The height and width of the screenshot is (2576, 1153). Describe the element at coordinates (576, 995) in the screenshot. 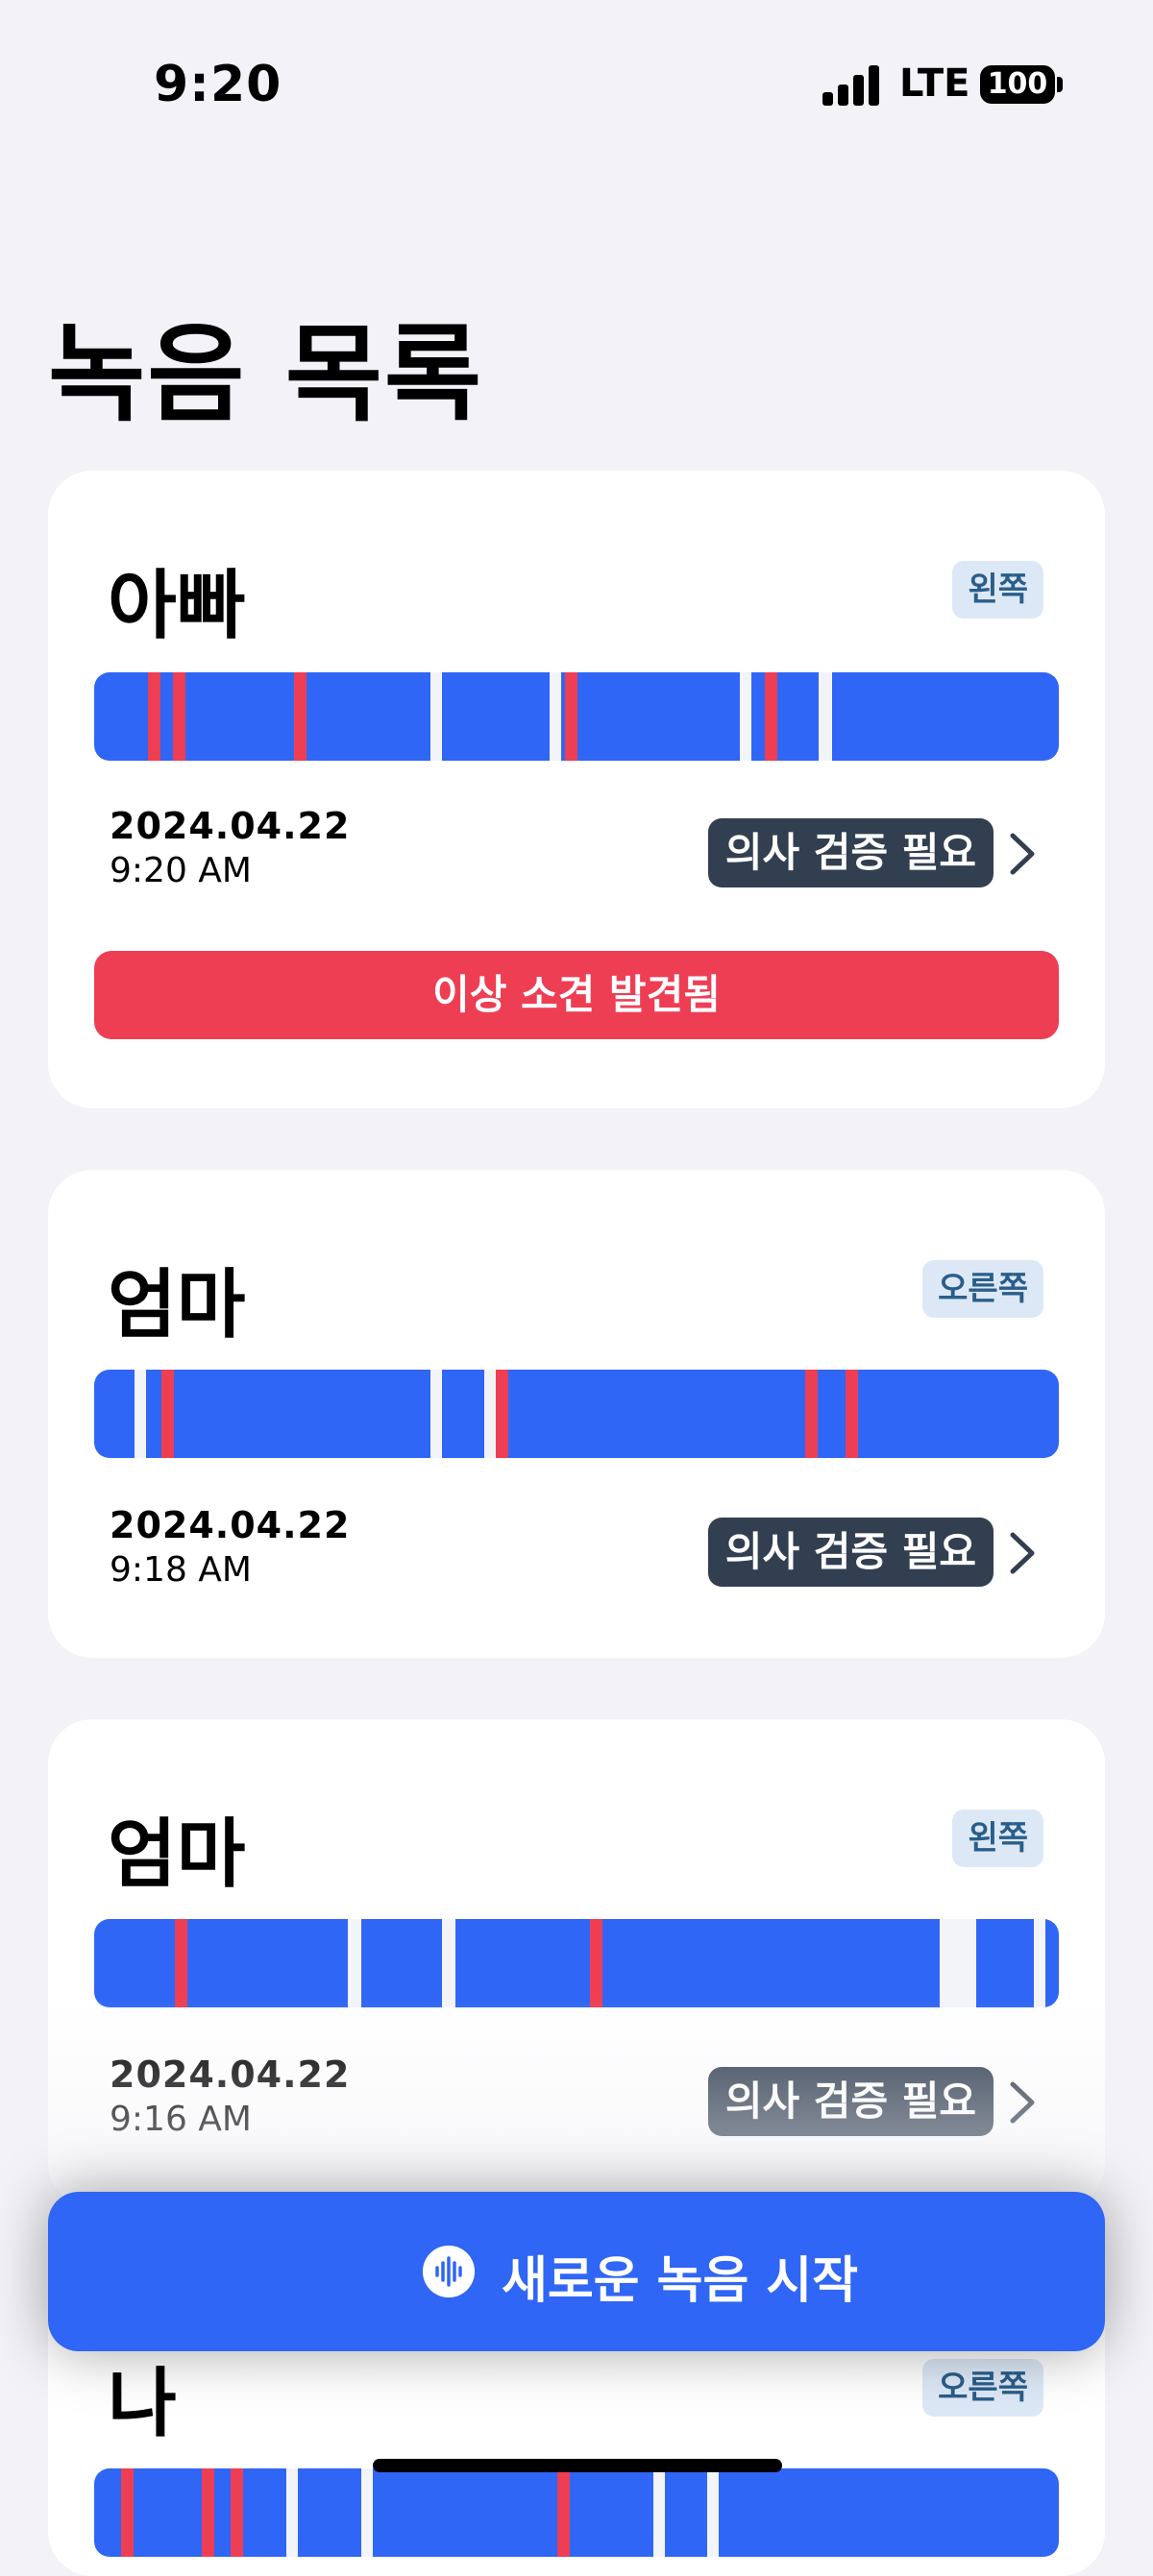

I see `abnormal-finding-banner: 이상 소견 발견됨` at that location.